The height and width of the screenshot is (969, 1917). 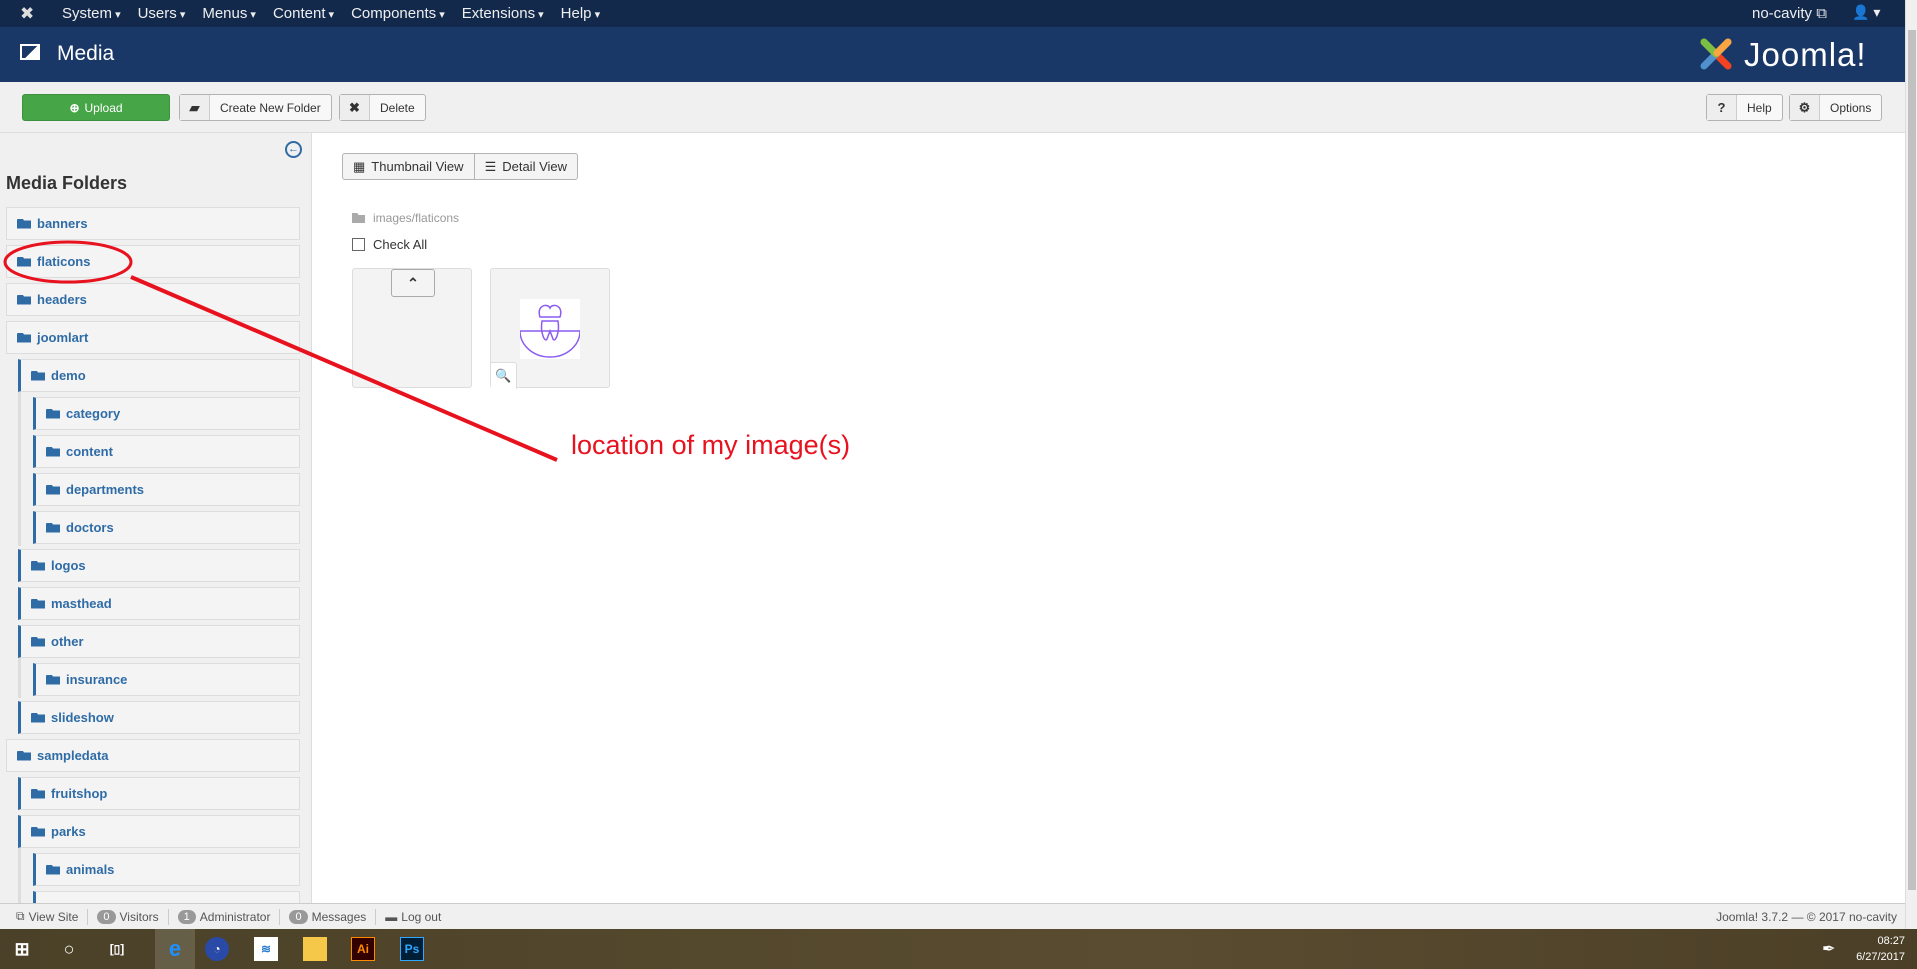 What do you see at coordinates (162, 13) in the screenshot?
I see `menu-users: Users` at bounding box center [162, 13].